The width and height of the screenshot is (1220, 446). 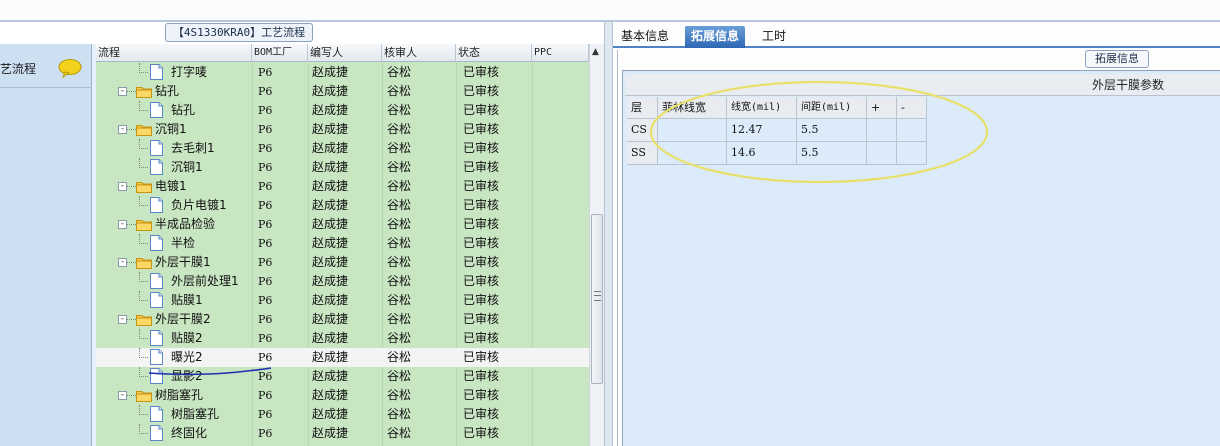 I want to click on grid-cell-line-width: 14.6, so click(x=762, y=153).